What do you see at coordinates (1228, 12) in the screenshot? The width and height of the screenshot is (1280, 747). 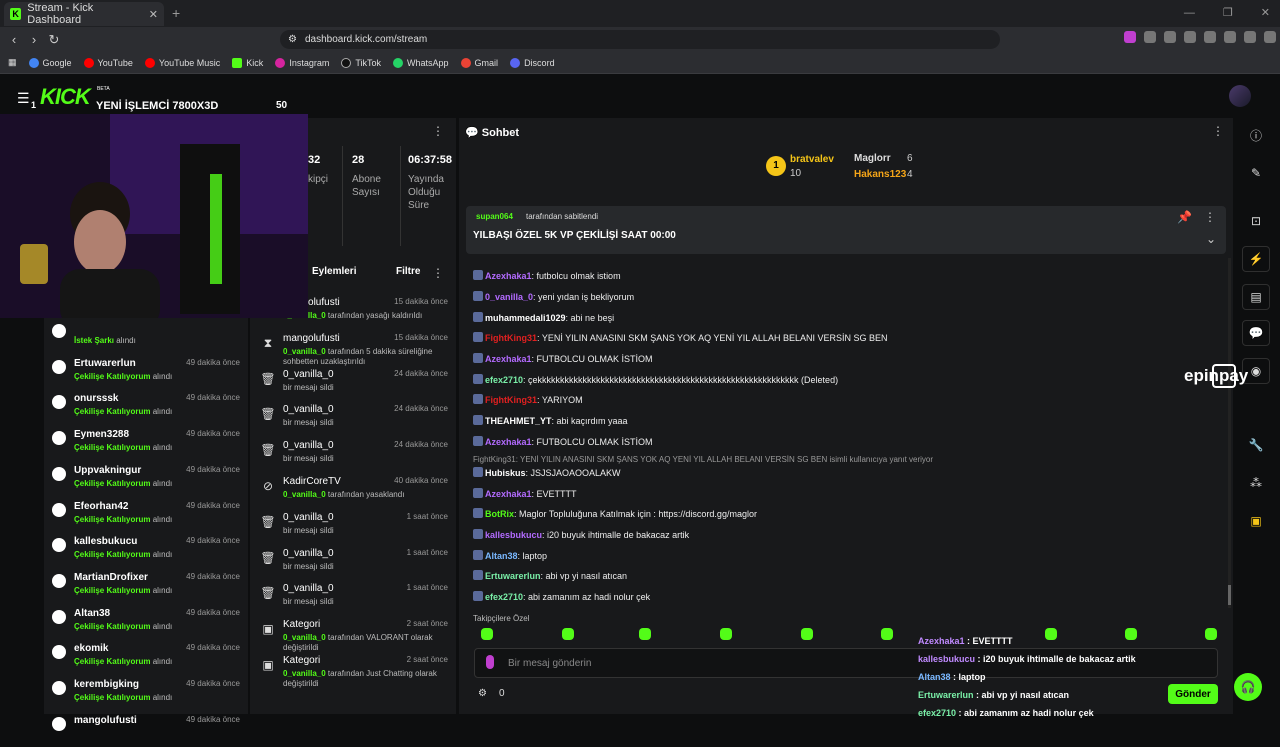 I see `restore-button: ❐` at bounding box center [1228, 12].